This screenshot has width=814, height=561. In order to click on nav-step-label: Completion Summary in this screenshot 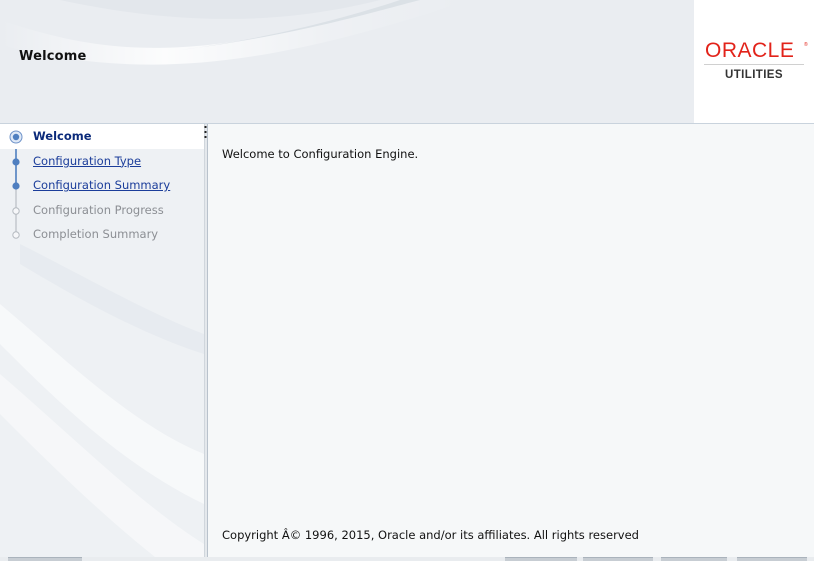, I will do `click(96, 234)`.